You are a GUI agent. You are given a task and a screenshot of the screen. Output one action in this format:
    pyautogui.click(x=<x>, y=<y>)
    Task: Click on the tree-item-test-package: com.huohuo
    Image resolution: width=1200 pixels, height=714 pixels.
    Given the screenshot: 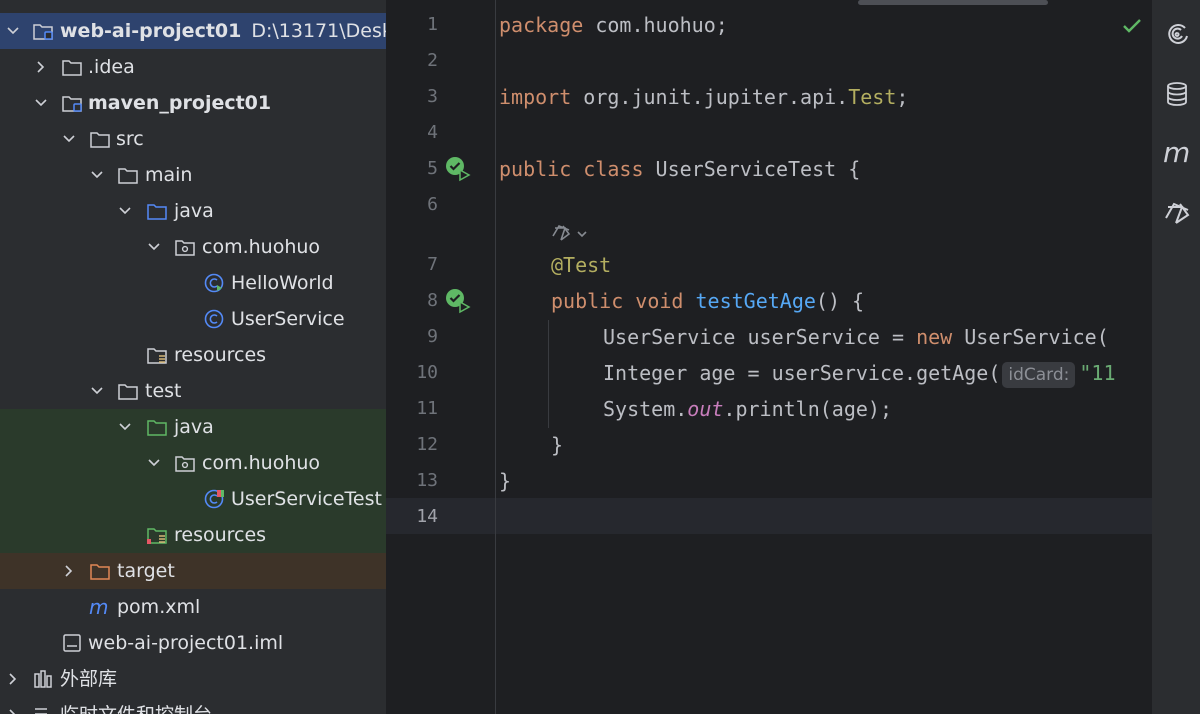 What is the action you would take?
    pyautogui.click(x=193, y=463)
    